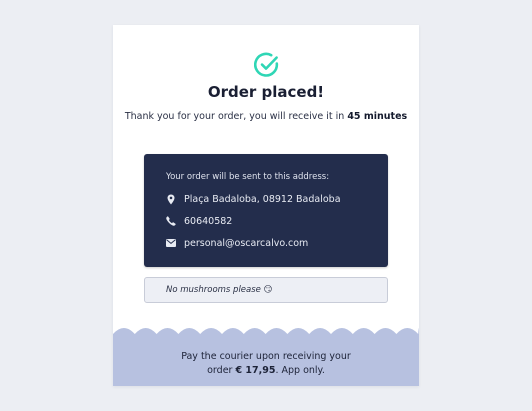 This screenshot has height=411, width=532. Describe the element at coordinates (220, 370) in the screenshot. I see `payment-order-label: order` at that location.